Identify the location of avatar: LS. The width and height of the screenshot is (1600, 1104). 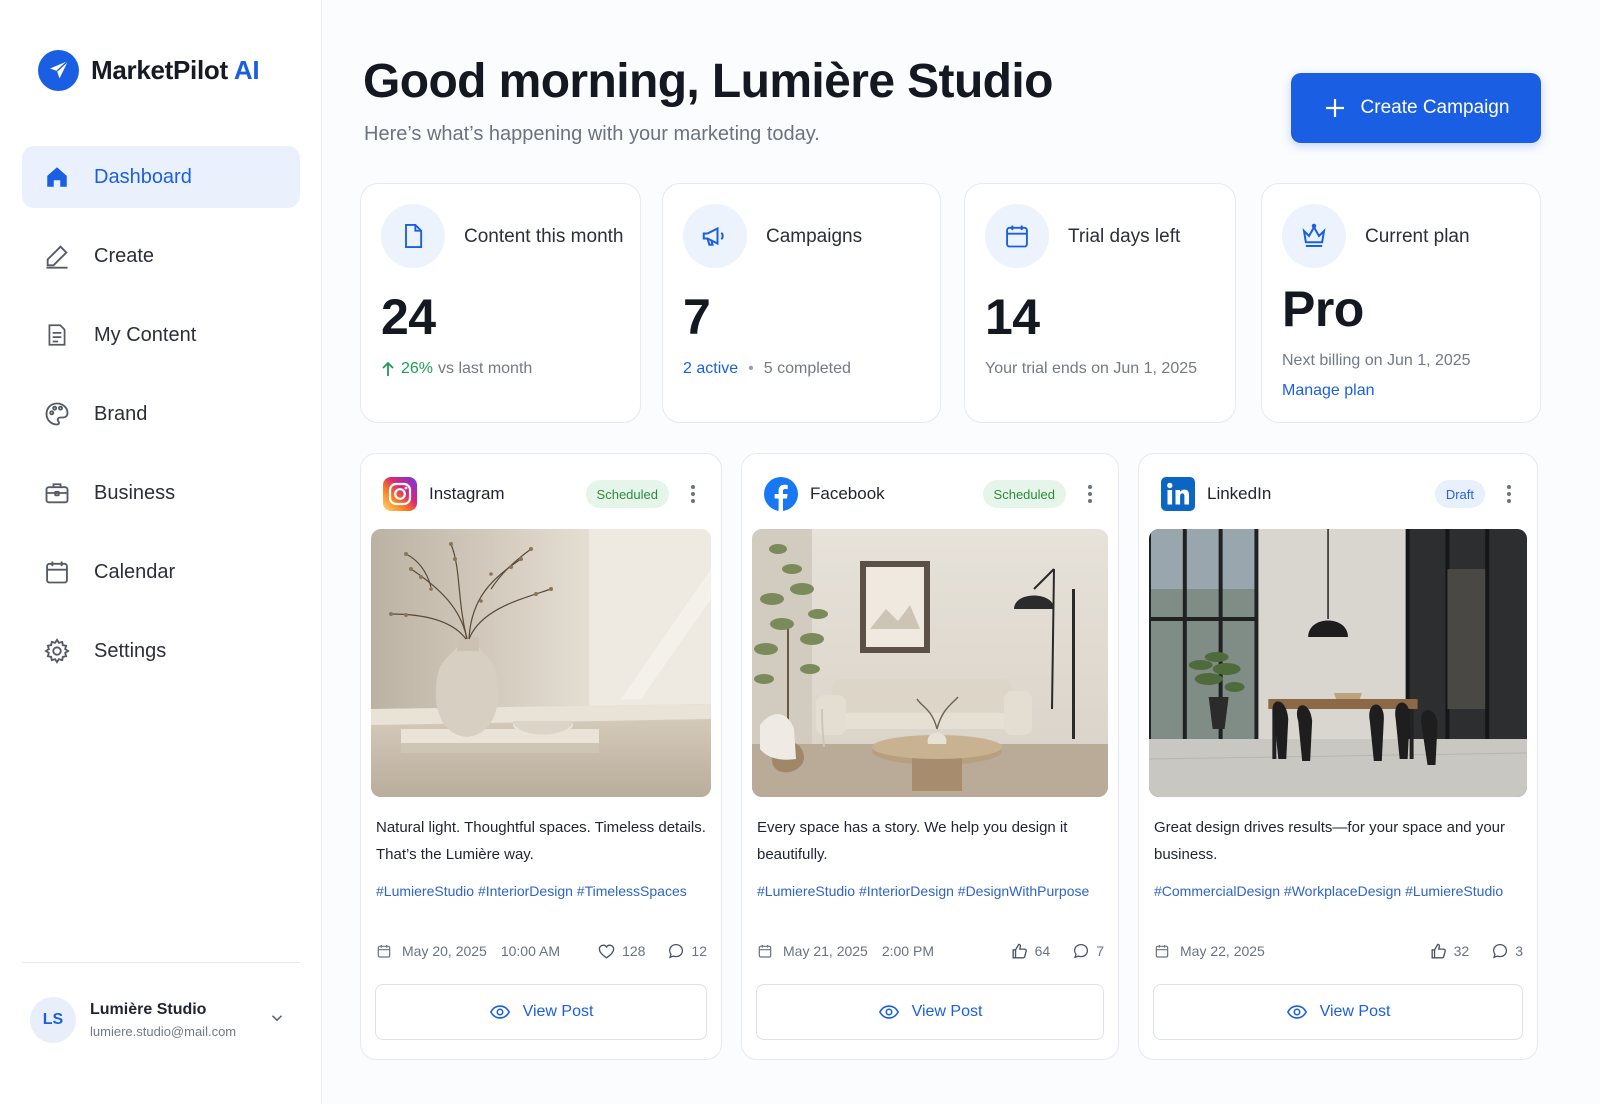
(53, 1020).